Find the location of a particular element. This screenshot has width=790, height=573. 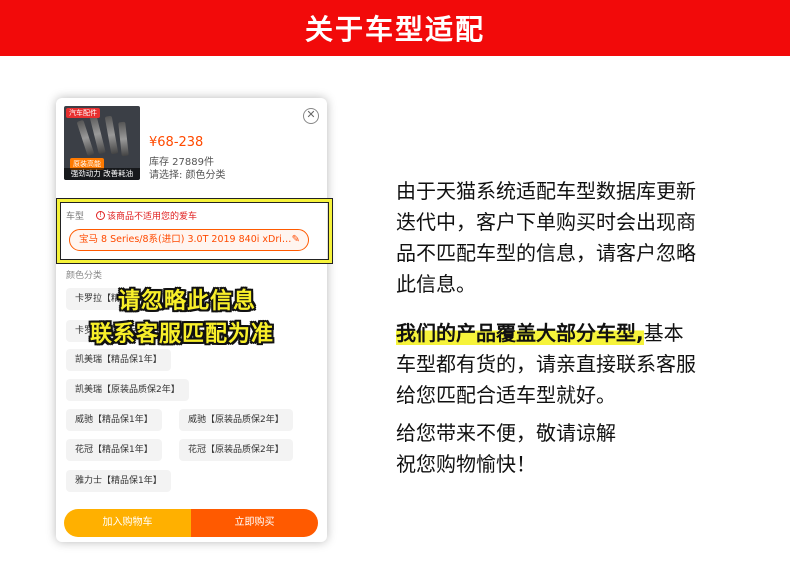

sku-option: 威驰【精品保1年】 is located at coordinates (114, 420).